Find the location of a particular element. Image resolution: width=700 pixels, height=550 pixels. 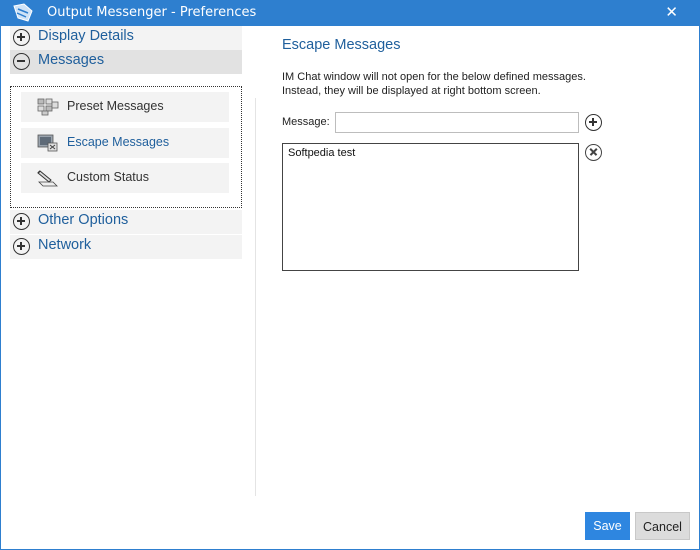

escape-messages-list: Softpedia test is located at coordinates (430, 207).